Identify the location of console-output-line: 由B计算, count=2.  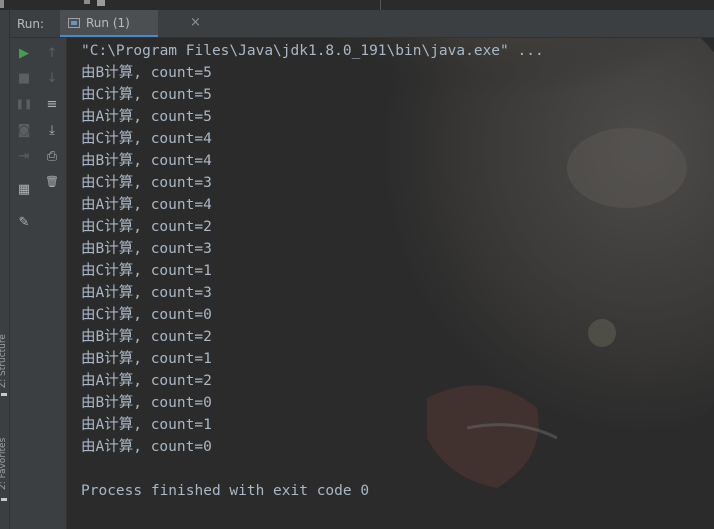
(146, 337).